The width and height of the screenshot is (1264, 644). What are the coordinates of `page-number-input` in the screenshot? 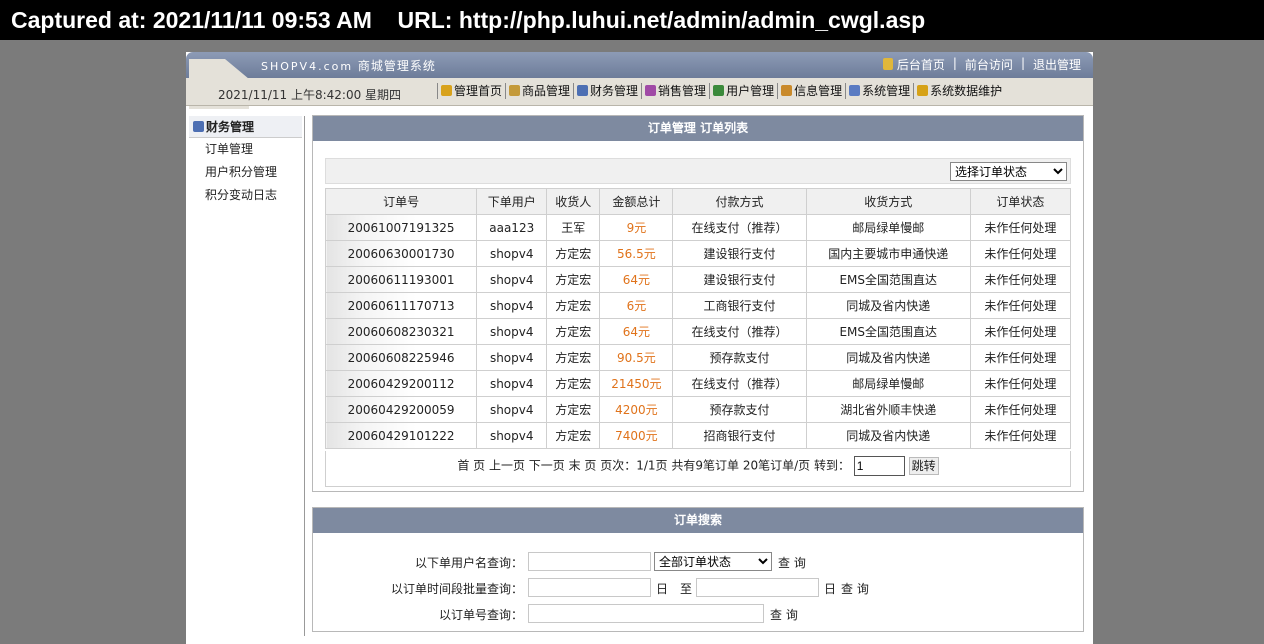 It's located at (879, 466).